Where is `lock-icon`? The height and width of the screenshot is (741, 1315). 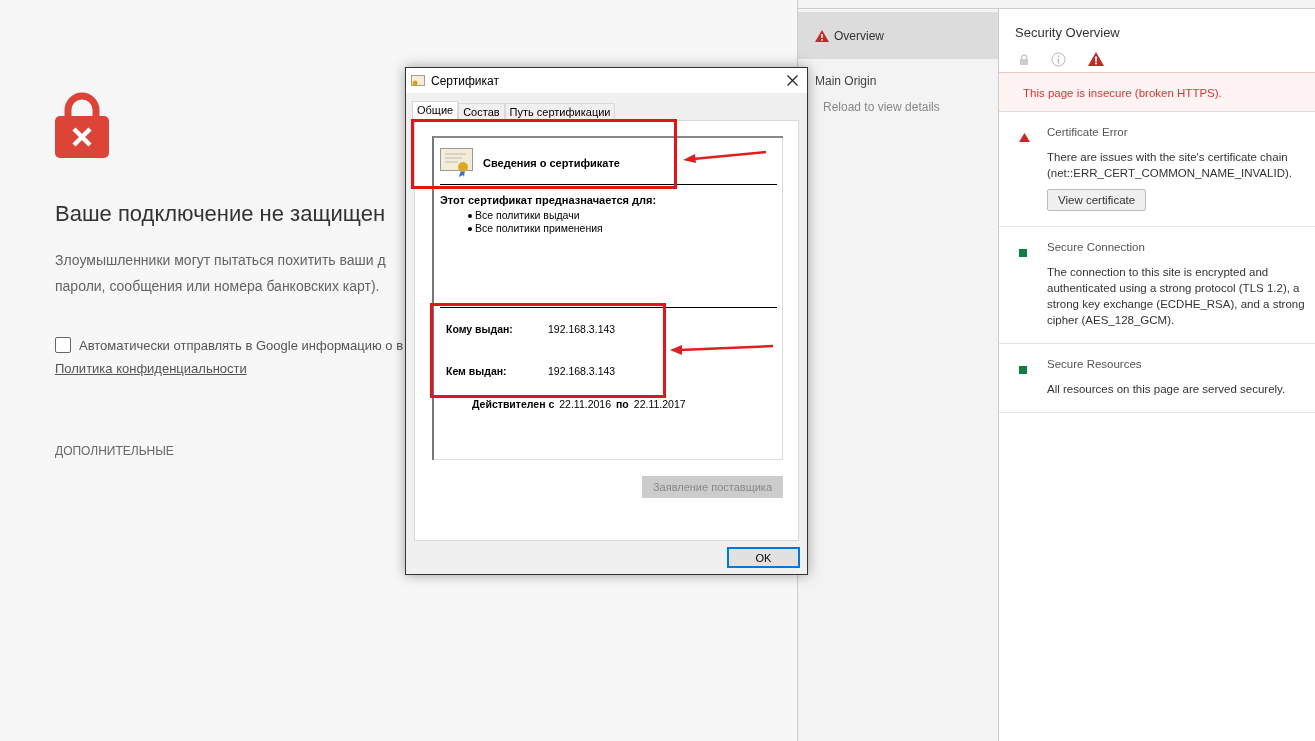 lock-icon is located at coordinates (1024, 59).